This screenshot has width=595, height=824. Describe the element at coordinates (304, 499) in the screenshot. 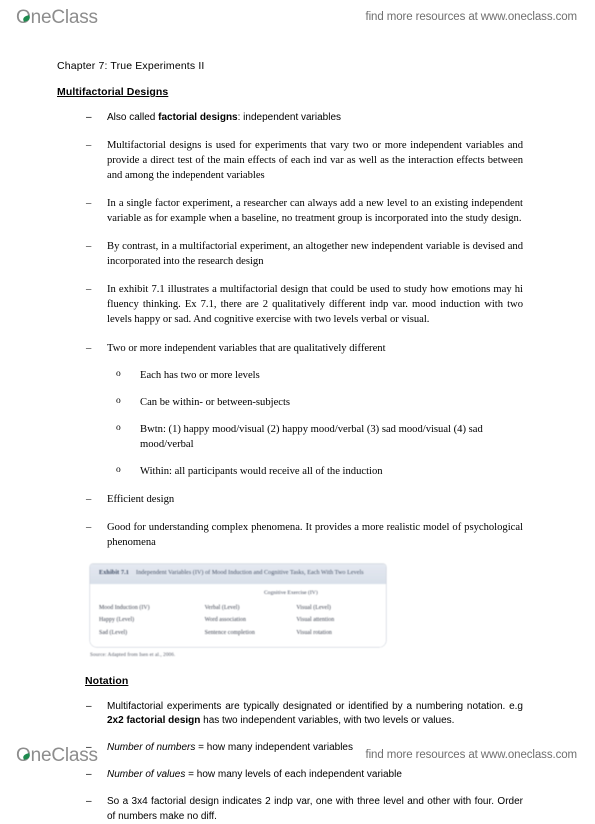

I see `list-item: – Efficient design` at that location.